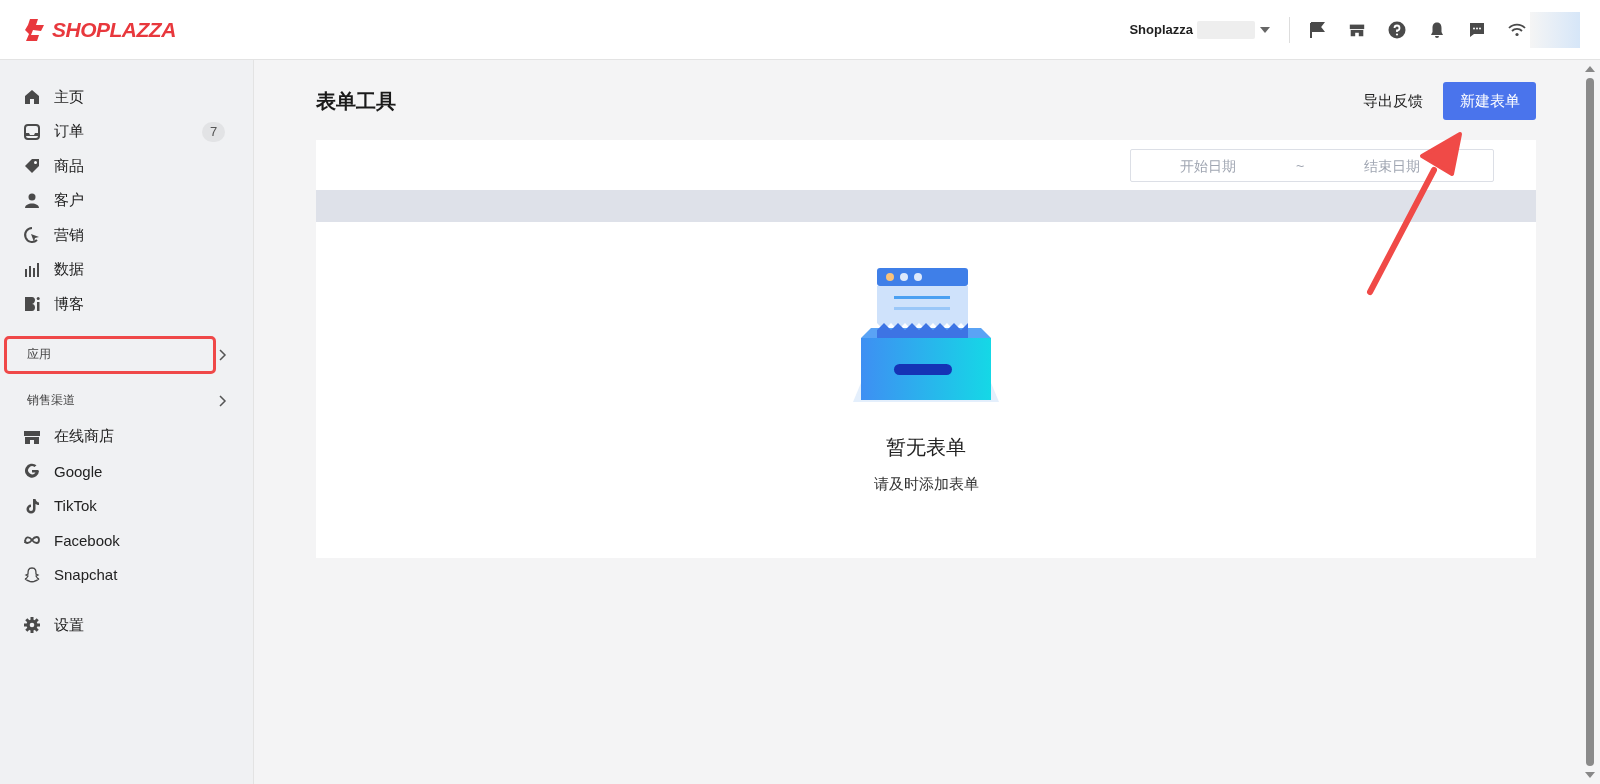 The height and width of the screenshot is (784, 1600). What do you see at coordinates (126, 166) in the screenshot?
I see `sidebar-item: 商品` at bounding box center [126, 166].